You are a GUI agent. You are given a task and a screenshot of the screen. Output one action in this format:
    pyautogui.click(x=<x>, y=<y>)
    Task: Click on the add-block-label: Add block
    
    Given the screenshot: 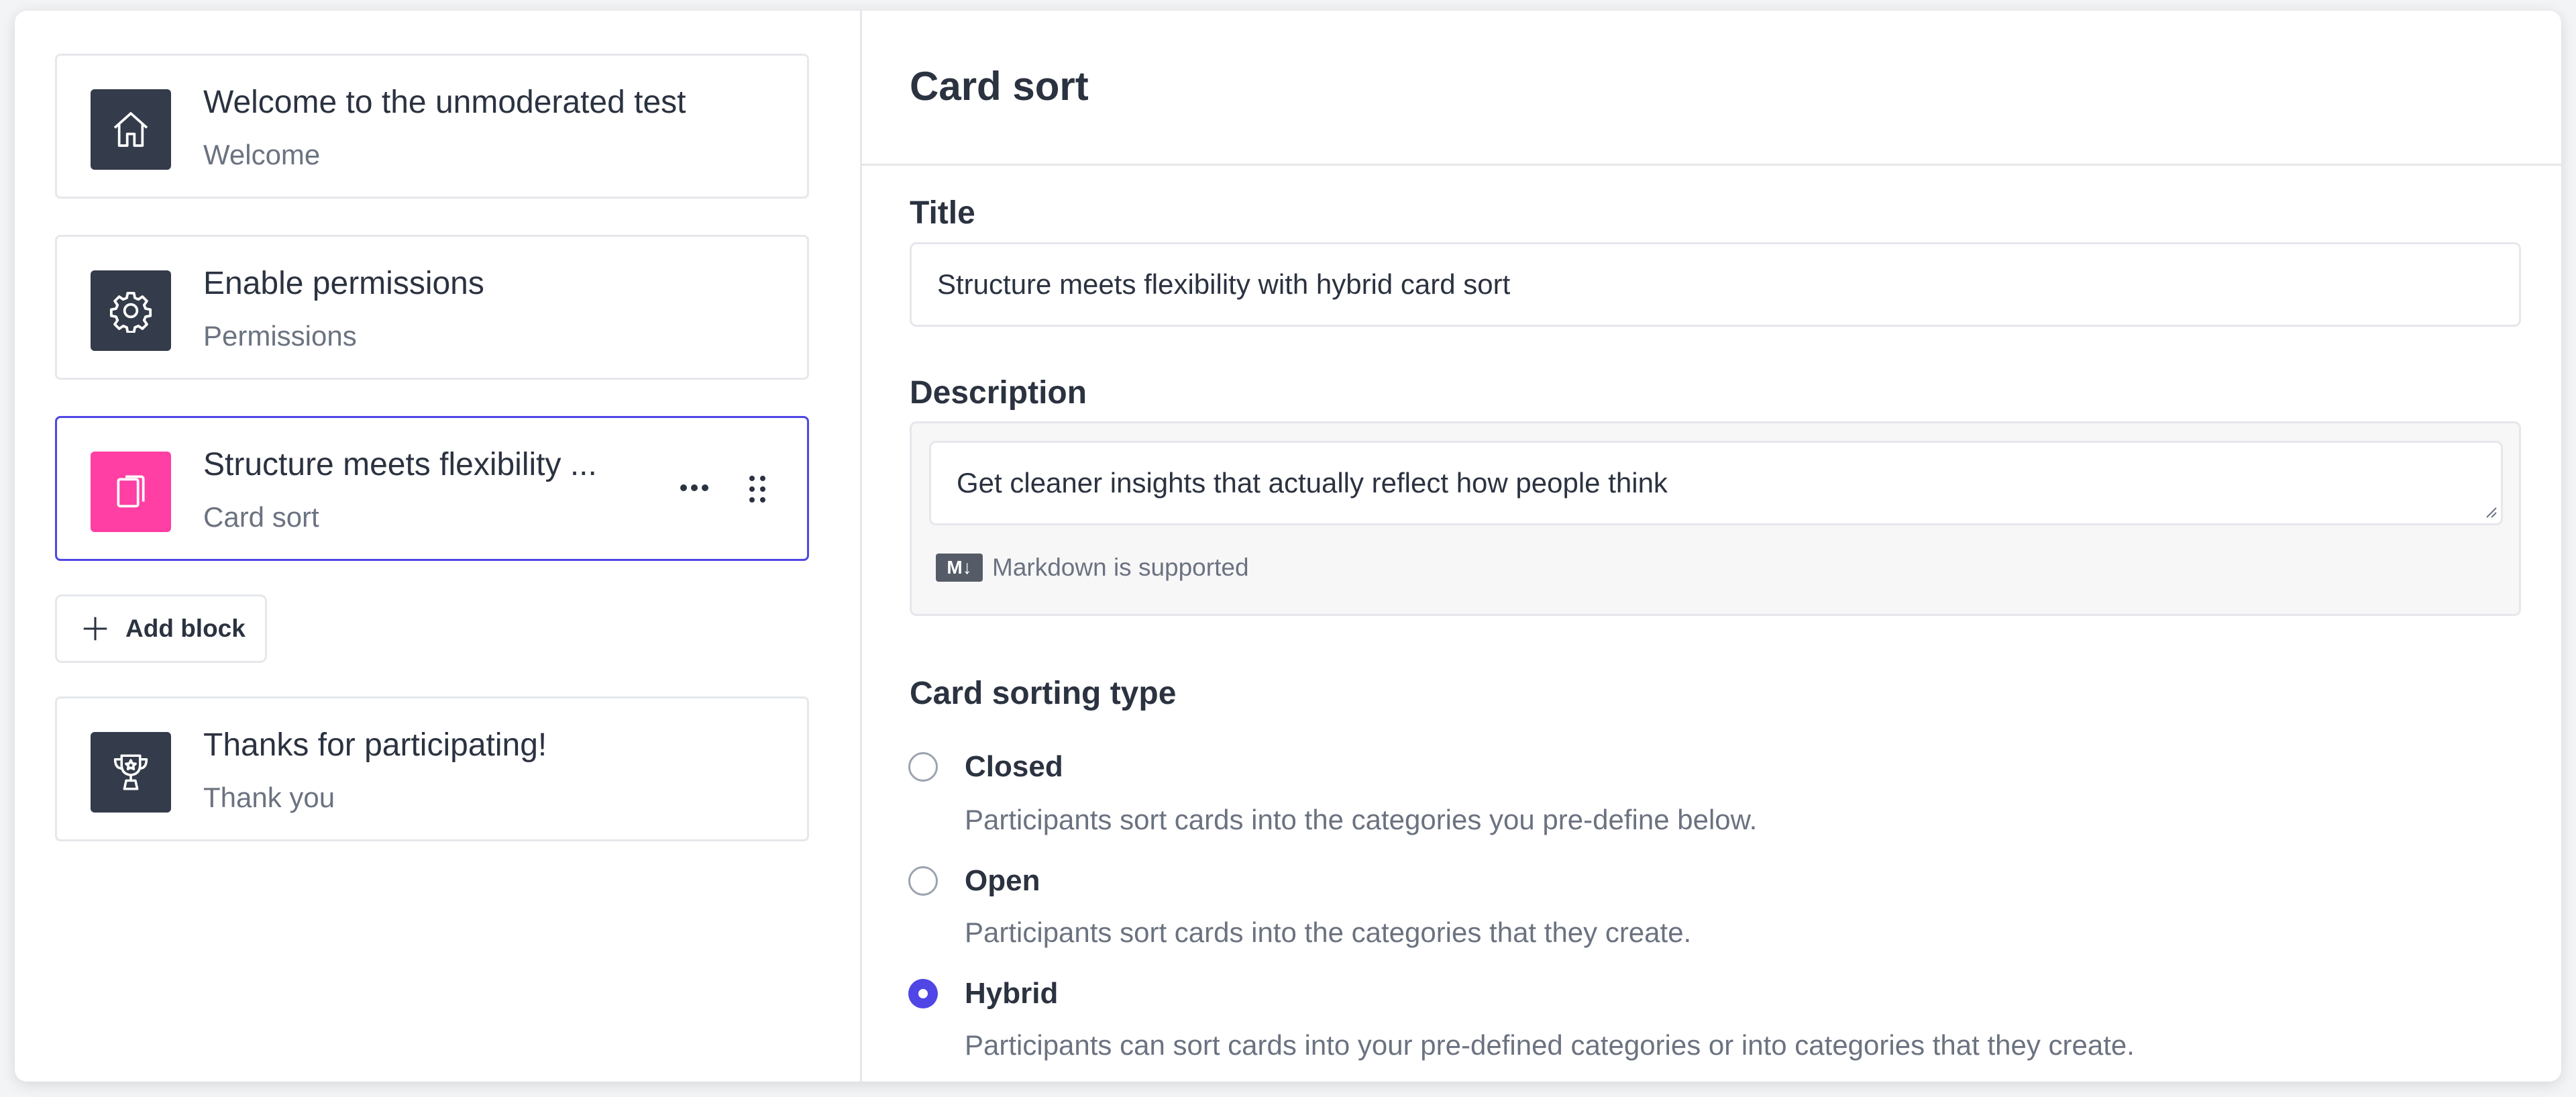 What is the action you would take?
    pyautogui.click(x=185, y=628)
    